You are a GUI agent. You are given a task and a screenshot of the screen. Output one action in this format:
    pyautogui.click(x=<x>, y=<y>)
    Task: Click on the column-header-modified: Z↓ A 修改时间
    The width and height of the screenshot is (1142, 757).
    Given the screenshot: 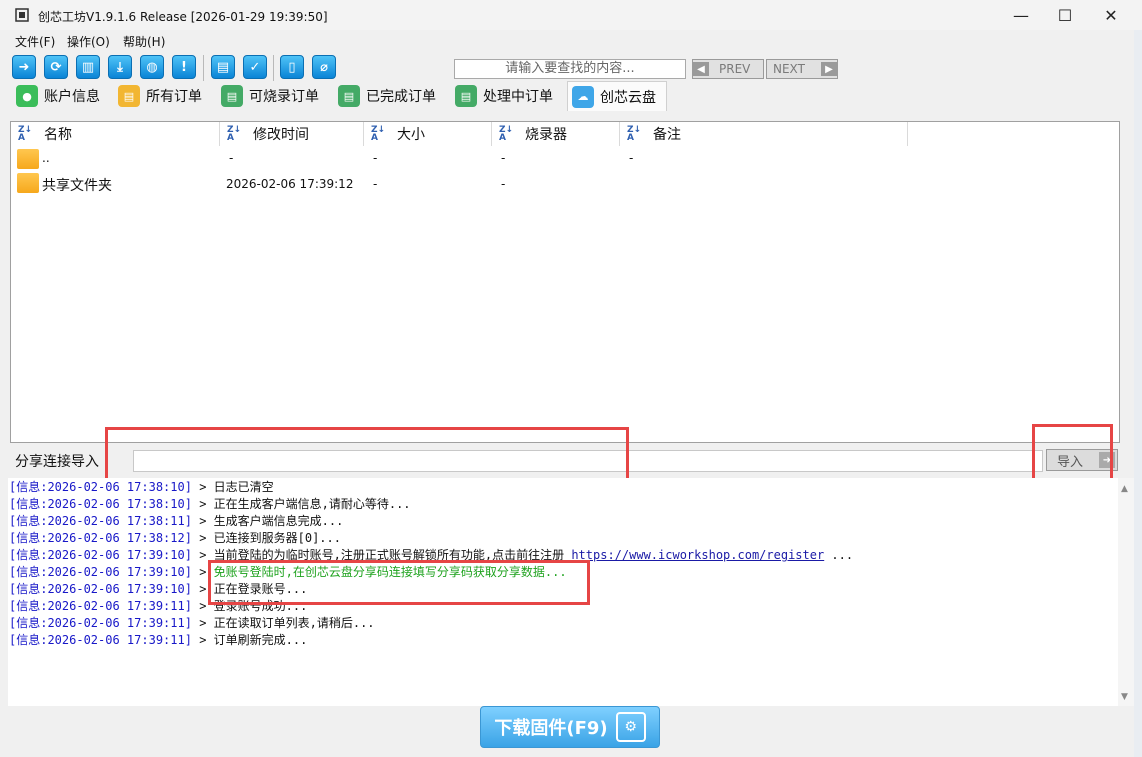 What is the action you would take?
    pyautogui.click(x=268, y=134)
    